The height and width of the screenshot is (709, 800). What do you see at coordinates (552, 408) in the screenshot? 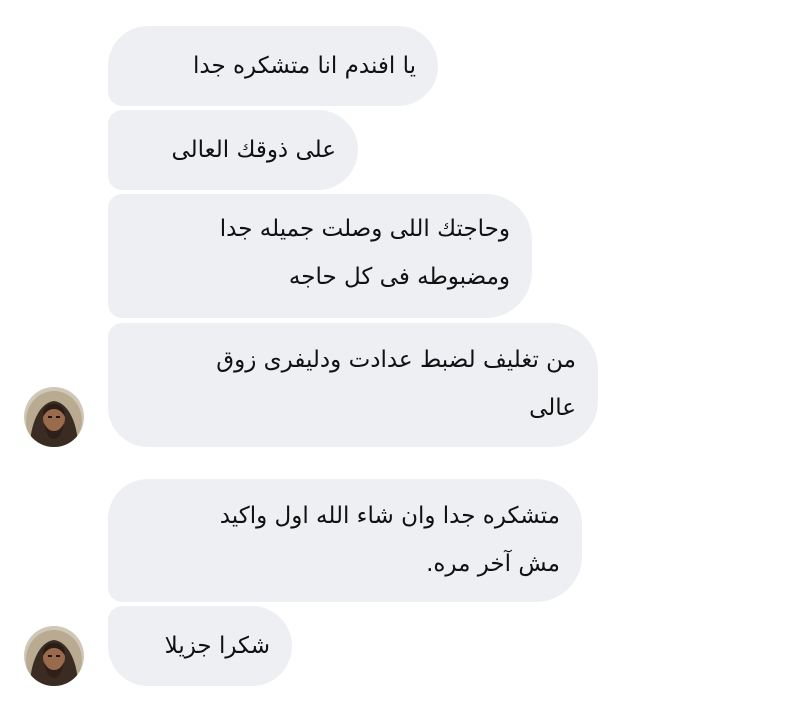
I see `message-text: عالى` at bounding box center [552, 408].